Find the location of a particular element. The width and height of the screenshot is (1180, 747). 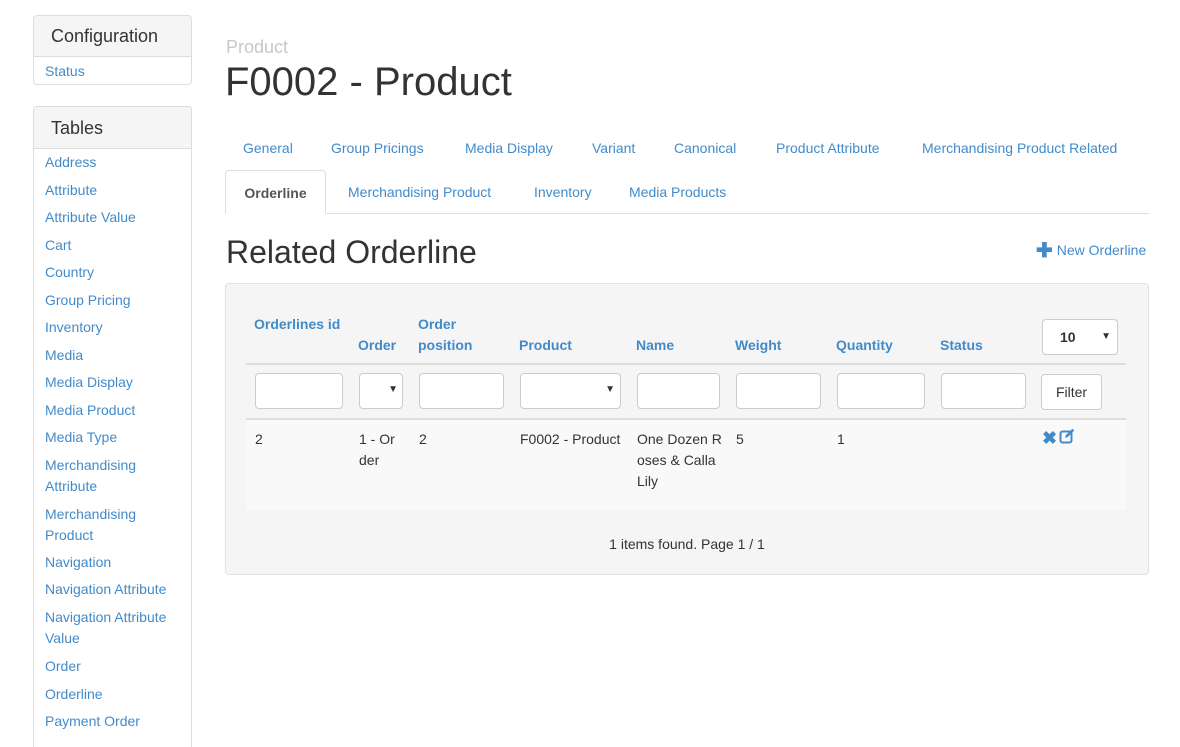

sidebar-item-address: Address is located at coordinates (115, 162).